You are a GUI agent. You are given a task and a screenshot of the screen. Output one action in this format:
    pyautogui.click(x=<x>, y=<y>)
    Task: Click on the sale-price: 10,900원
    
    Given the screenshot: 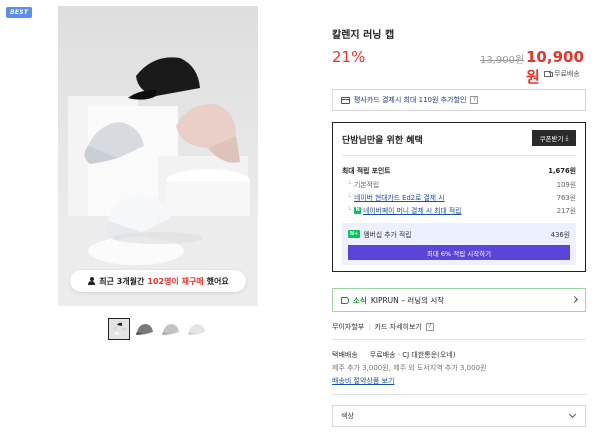 What is the action you would take?
    pyautogui.click(x=555, y=67)
    